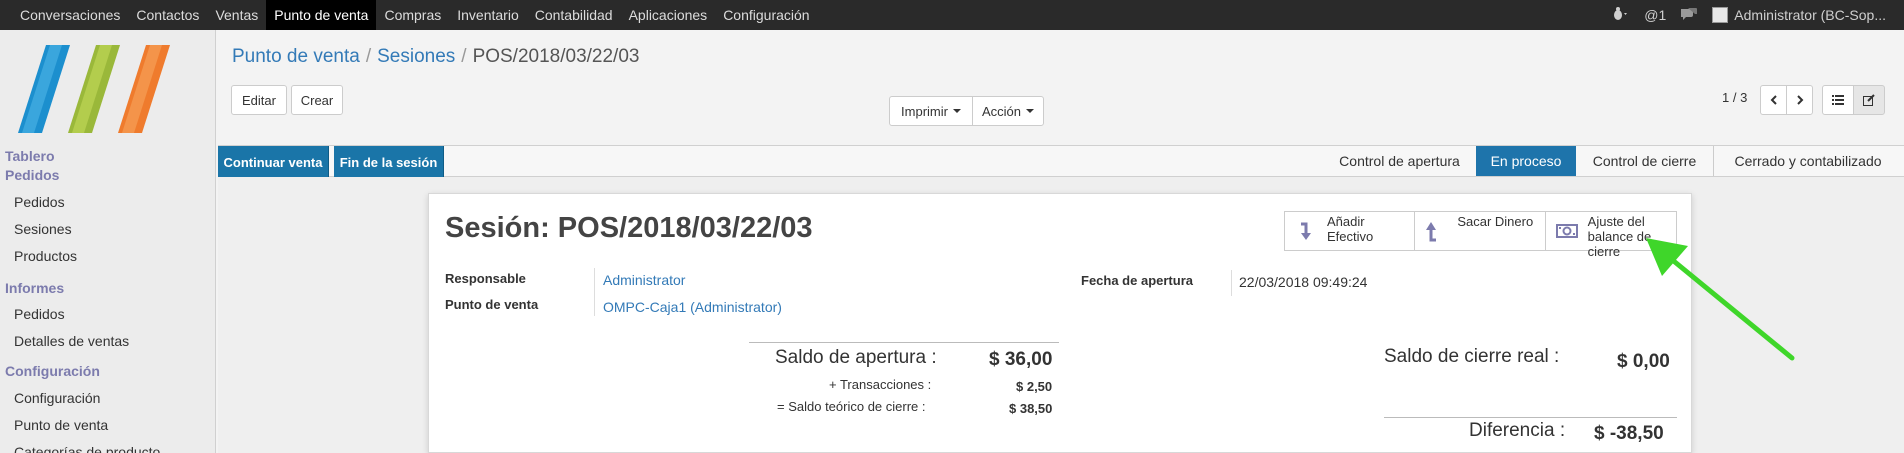 This screenshot has width=1904, height=453. I want to click on cash-out-icon, so click(1431, 232).